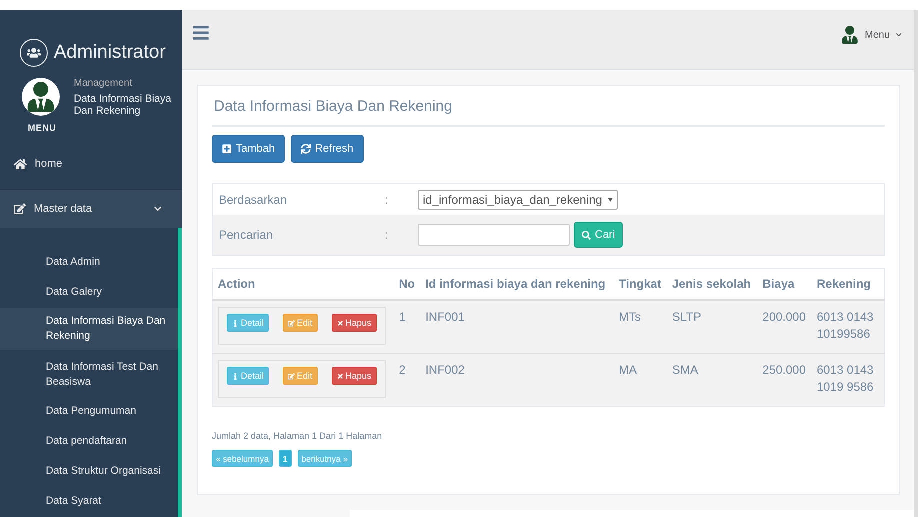 Image resolution: width=918 pixels, height=517 pixels. Describe the element at coordinates (201, 33) in the screenshot. I see `menu-icon` at that location.